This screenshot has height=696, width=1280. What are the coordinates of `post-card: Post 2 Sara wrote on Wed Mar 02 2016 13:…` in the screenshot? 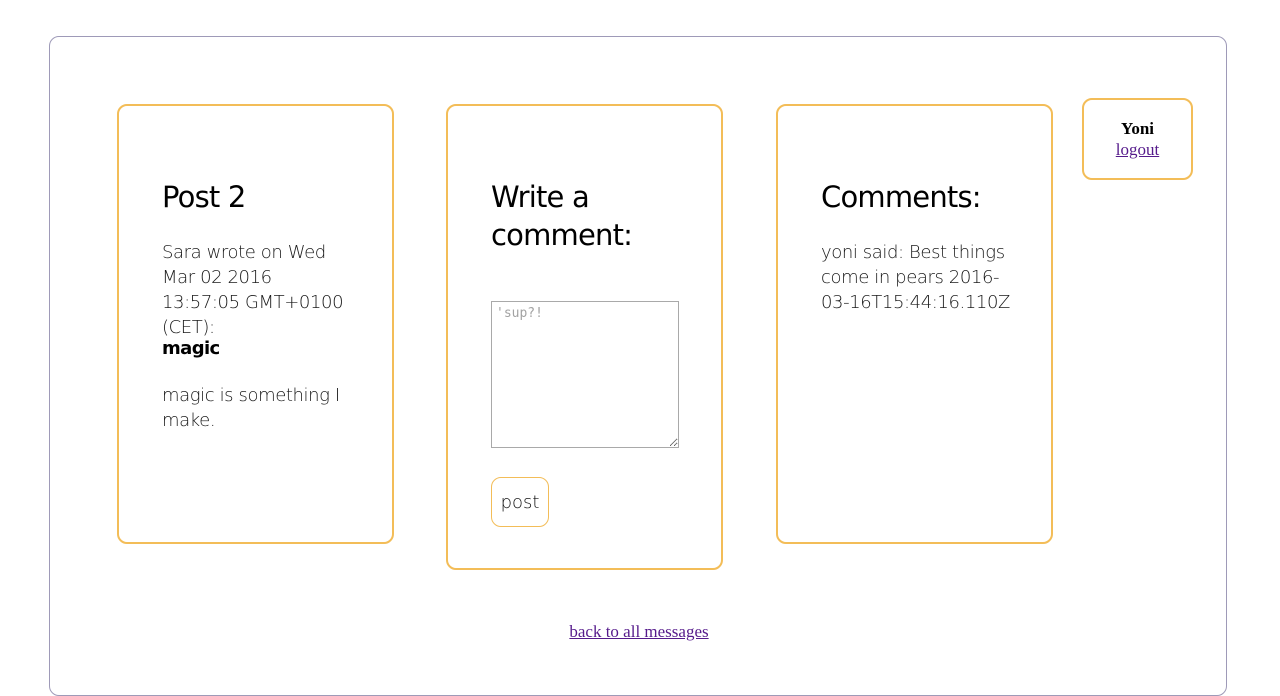 It's located at (255, 324).